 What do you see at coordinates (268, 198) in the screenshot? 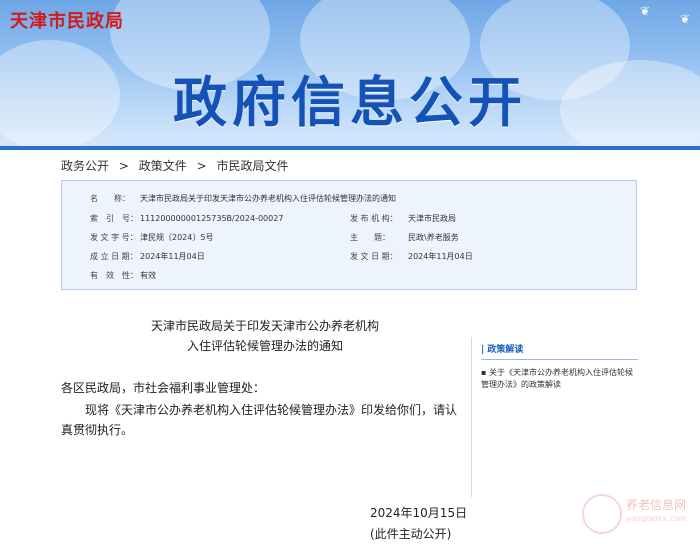
I see `info-value: 天津市民政局关于印发天津市公办养老机构入住评估轮候管理办法的通知` at bounding box center [268, 198].